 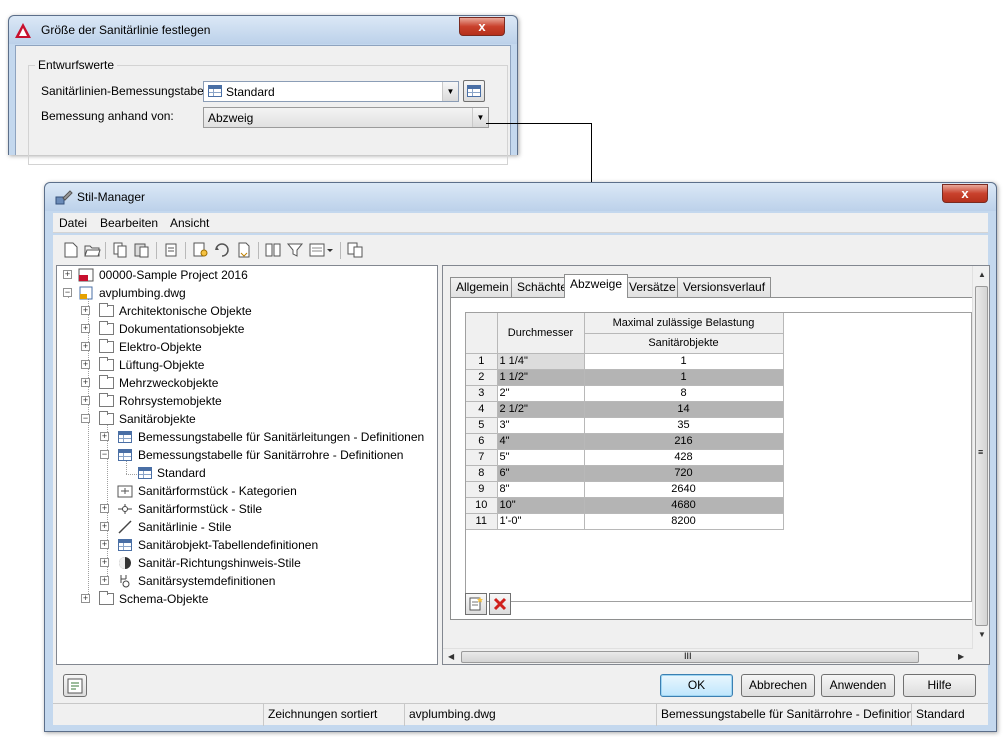 What do you see at coordinates (541, 505) in the screenshot?
I see `size-cell: 10"` at bounding box center [541, 505].